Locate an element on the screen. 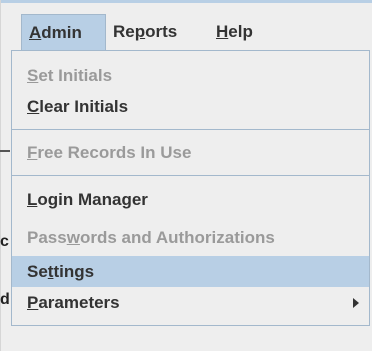  passwords-mnemonic: w is located at coordinates (73, 237).